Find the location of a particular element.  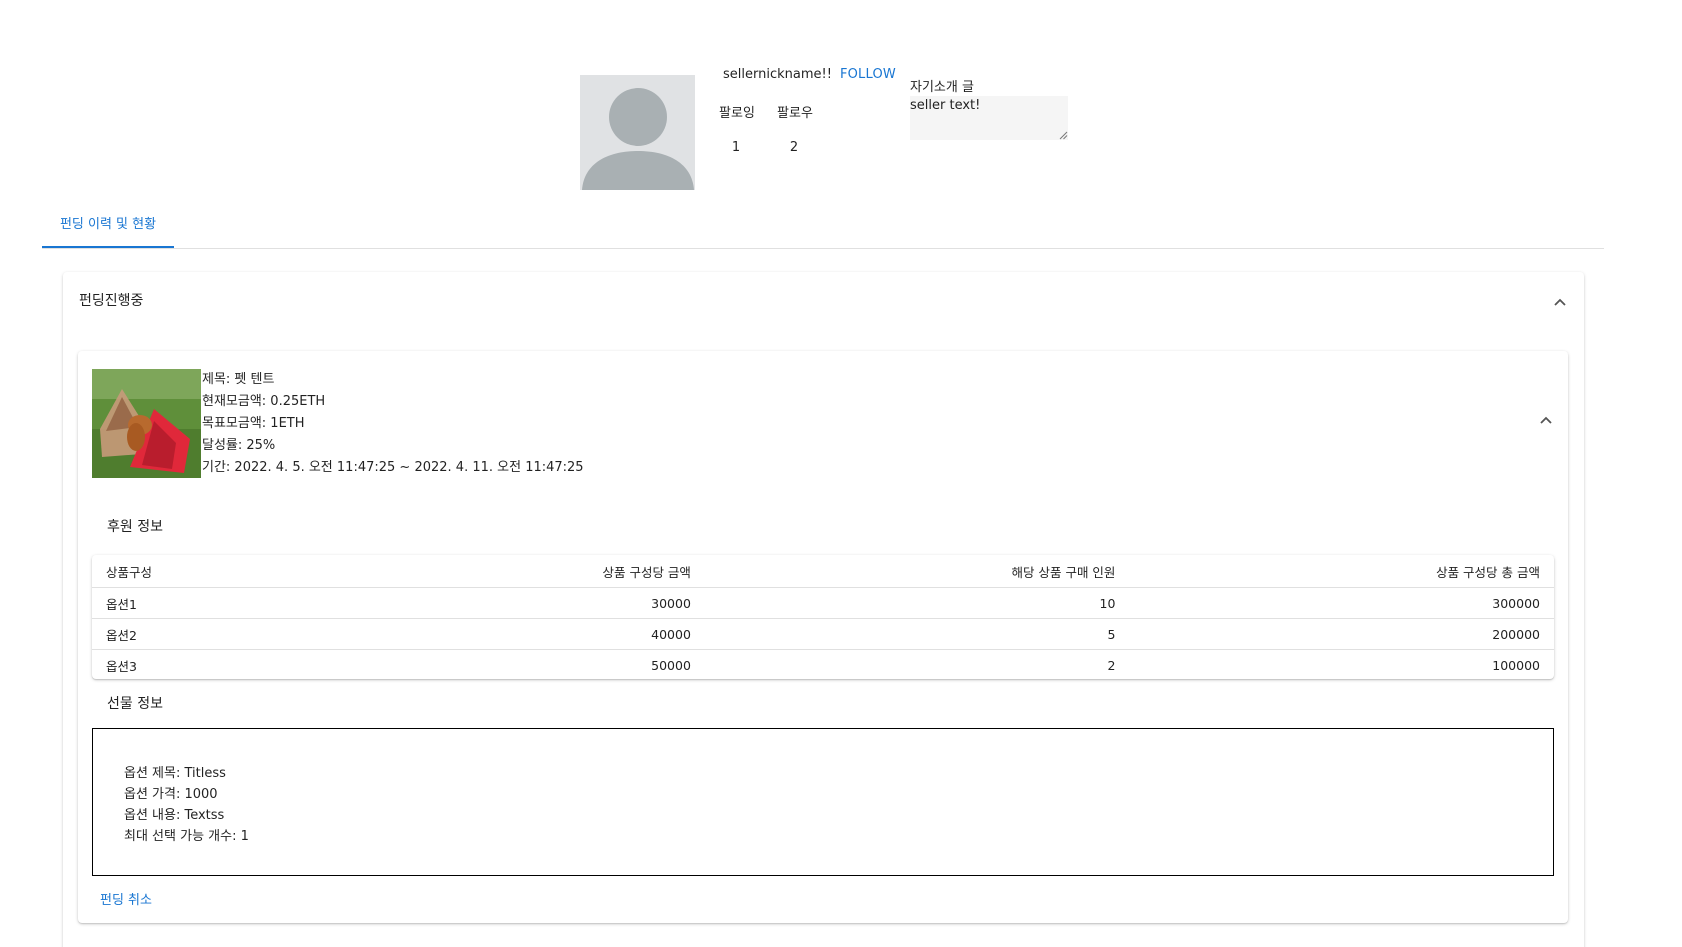

table-row: 옵션1 30000 10 300000 is located at coordinates (823, 603).